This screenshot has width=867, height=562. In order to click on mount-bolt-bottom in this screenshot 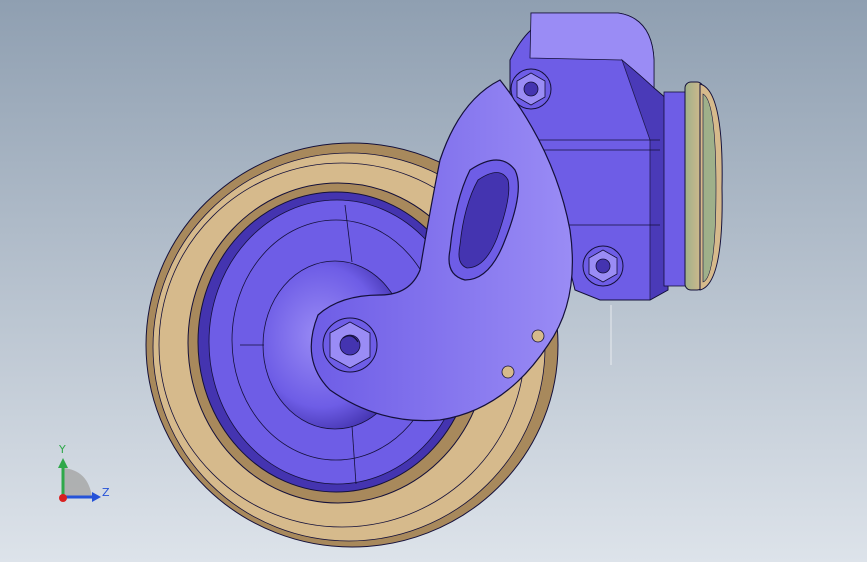, I will do `click(603, 266)`.